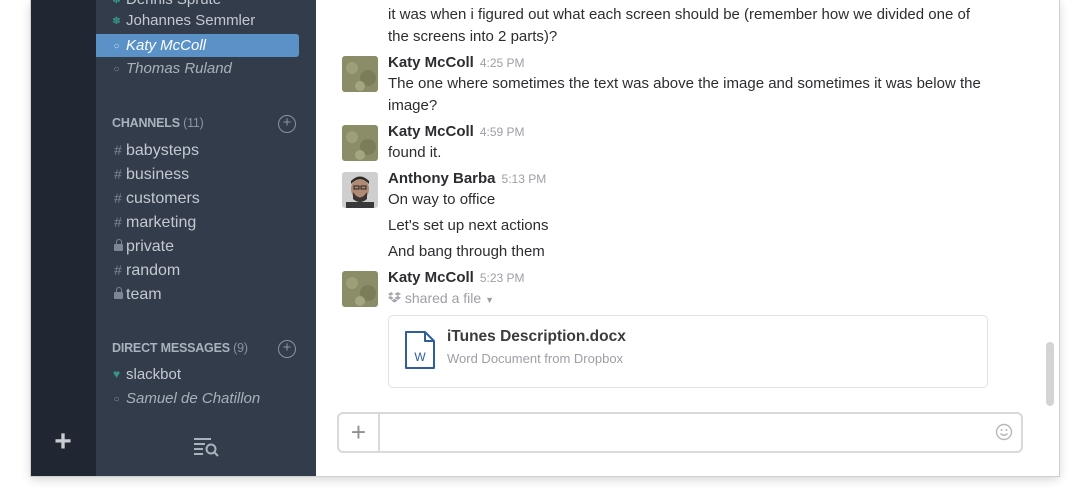 This screenshot has width=1092, height=495. What do you see at coordinates (150, 246) in the screenshot?
I see `channel-label: private` at bounding box center [150, 246].